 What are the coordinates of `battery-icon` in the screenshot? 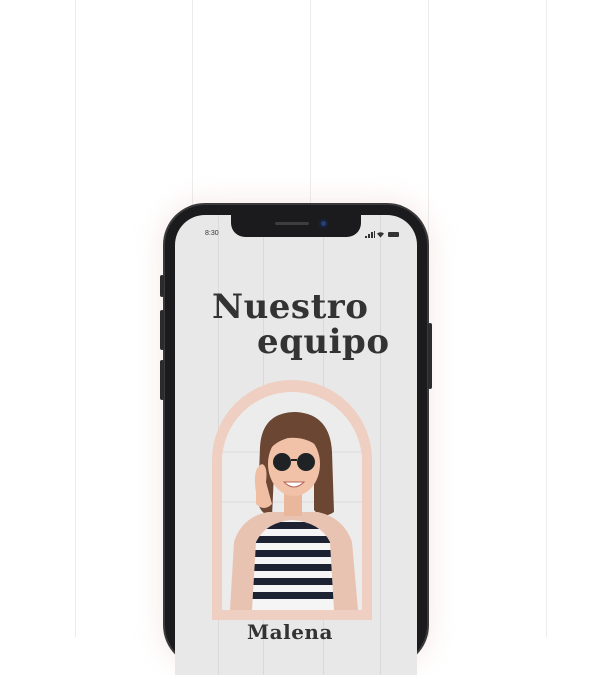 It's located at (393, 234).